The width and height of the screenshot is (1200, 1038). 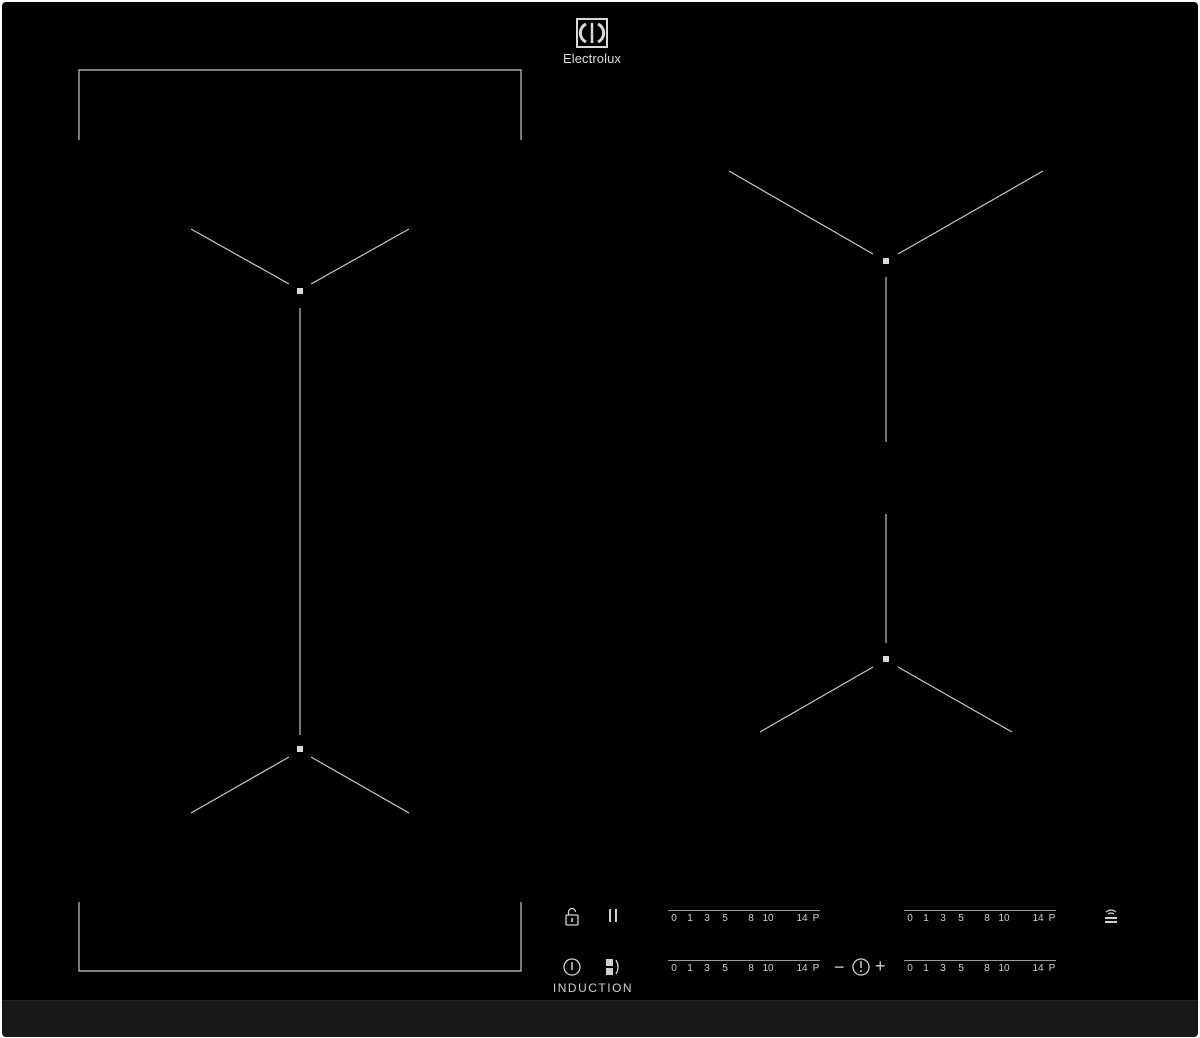 I want to click on left-zone-frame-bottom, so click(x=300, y=937).